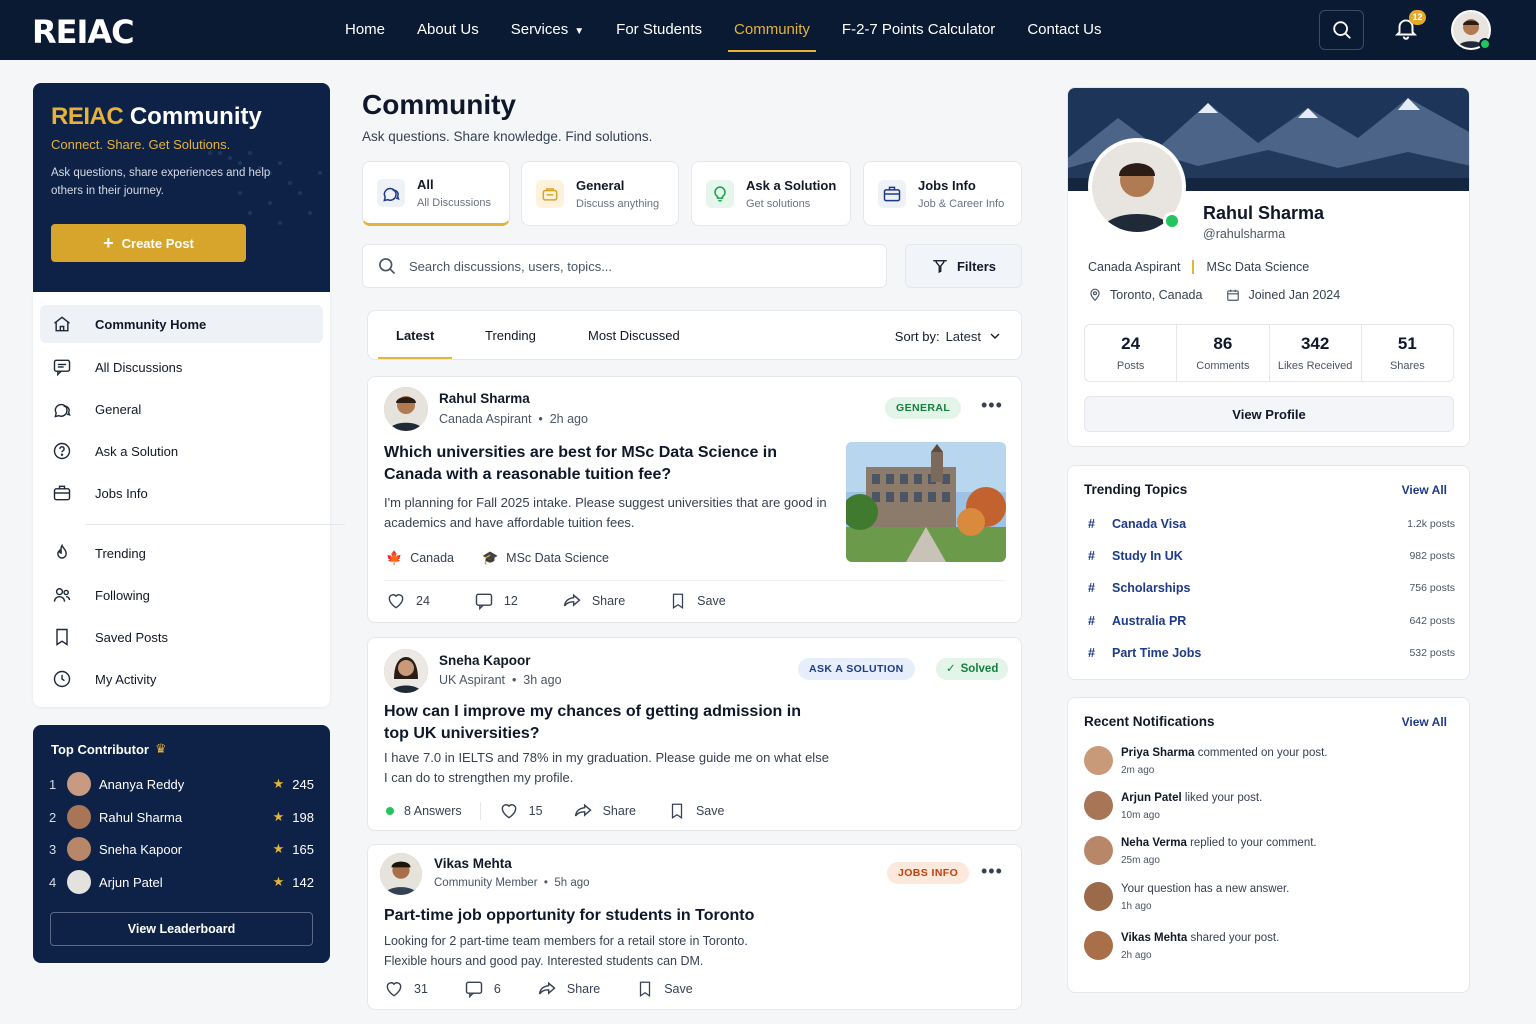 This screenshot has height=1024, width=1536. Describe the element at coordinates (1223, 353) in the screenshot. I see `stat-comments: 86 Comments` at that location.